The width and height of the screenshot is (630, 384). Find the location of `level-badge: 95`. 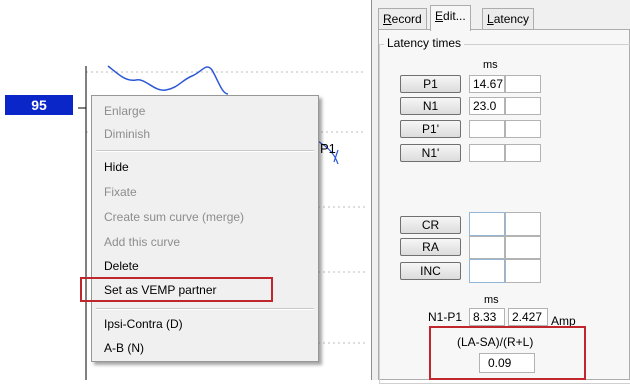

level-badge: 95 is located at coordinates (39, 105).